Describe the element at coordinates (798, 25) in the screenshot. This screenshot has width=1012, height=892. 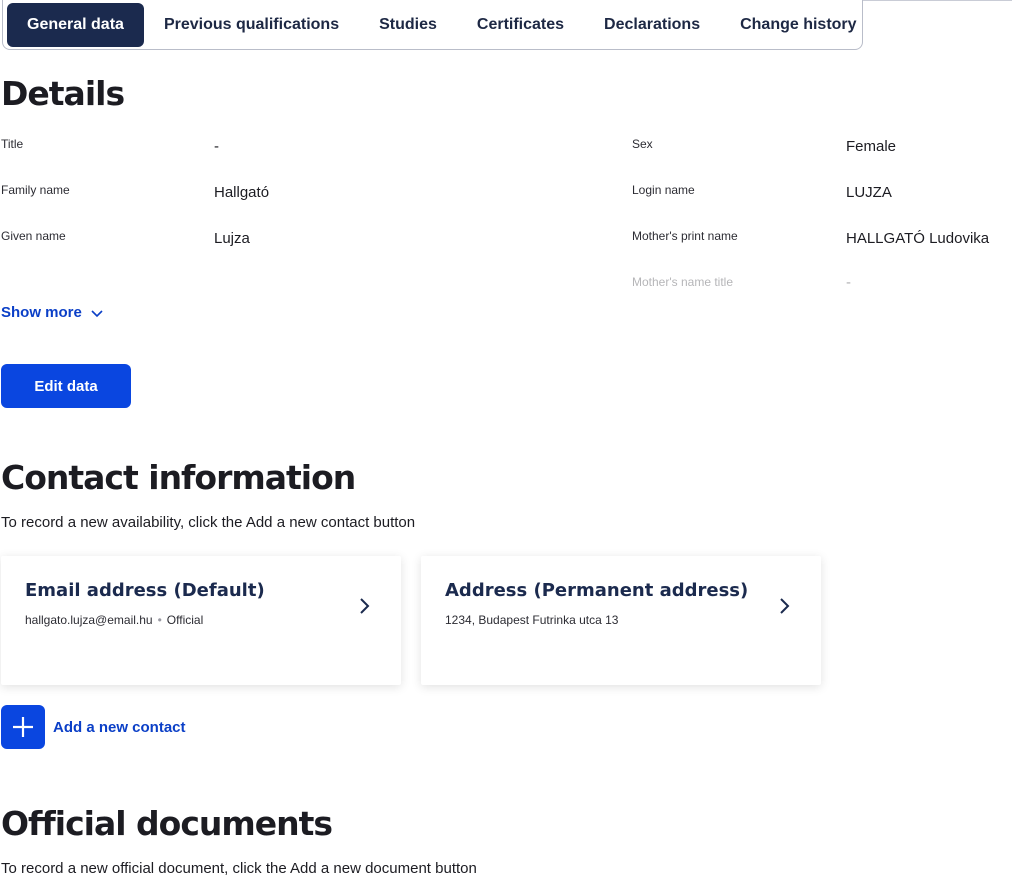
I see `tab-change-history: Change history` at that location.